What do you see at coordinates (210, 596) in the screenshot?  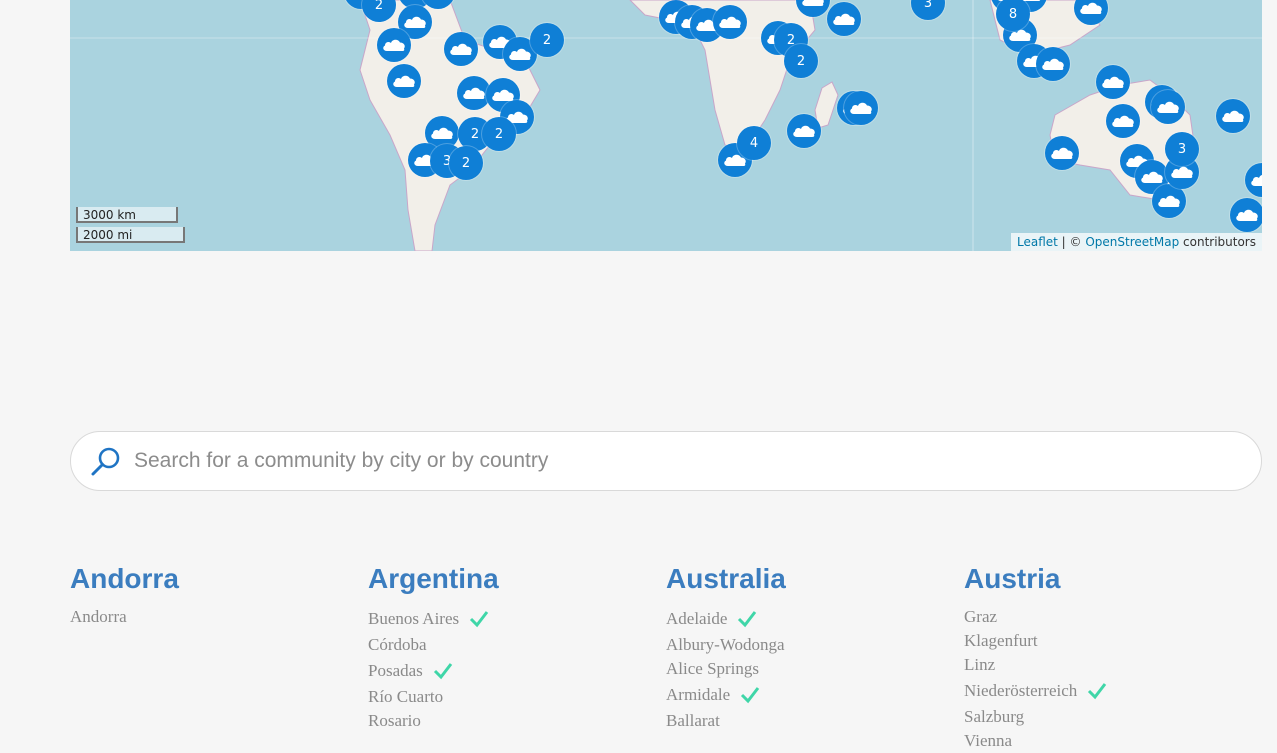 I see `country-block-andorra: Andorra Andorra` at bounding box center [210, 596].